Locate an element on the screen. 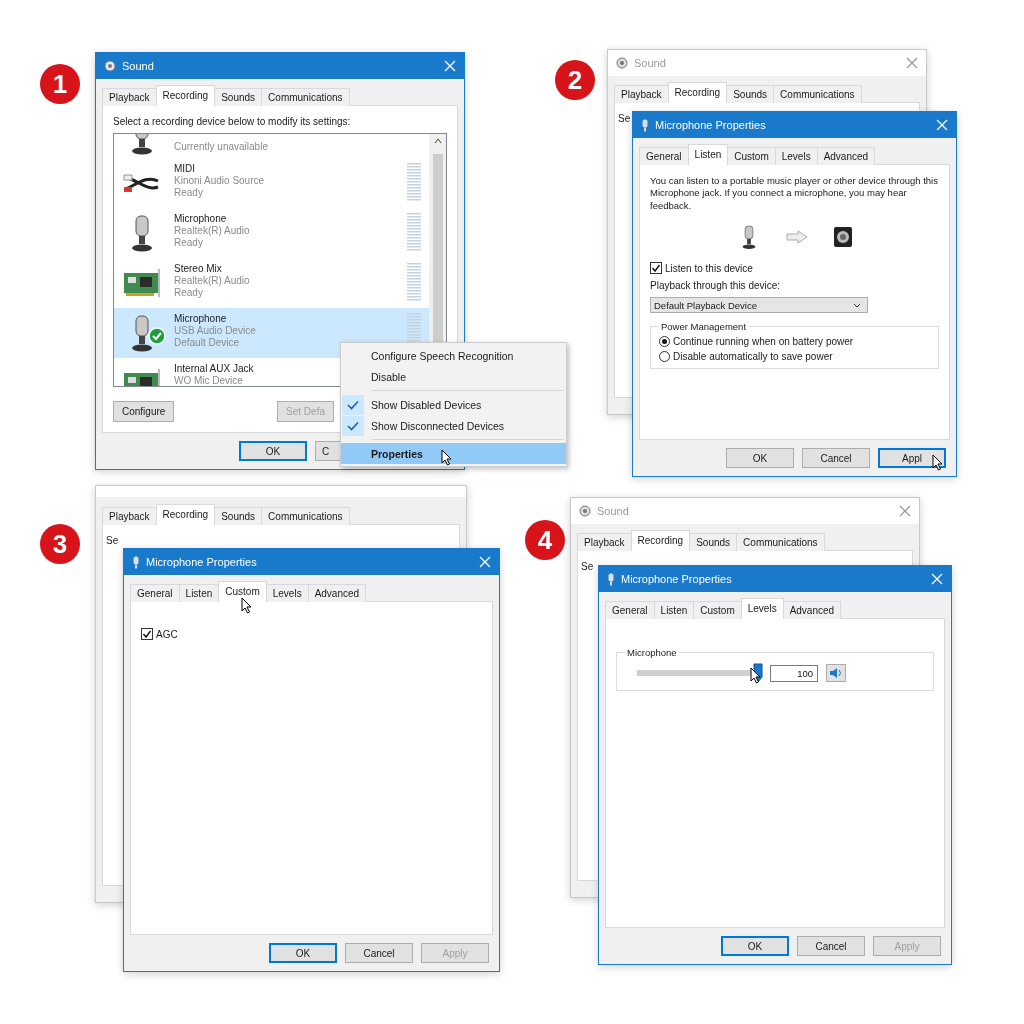  level-slider is located at coordinates (699, 673).